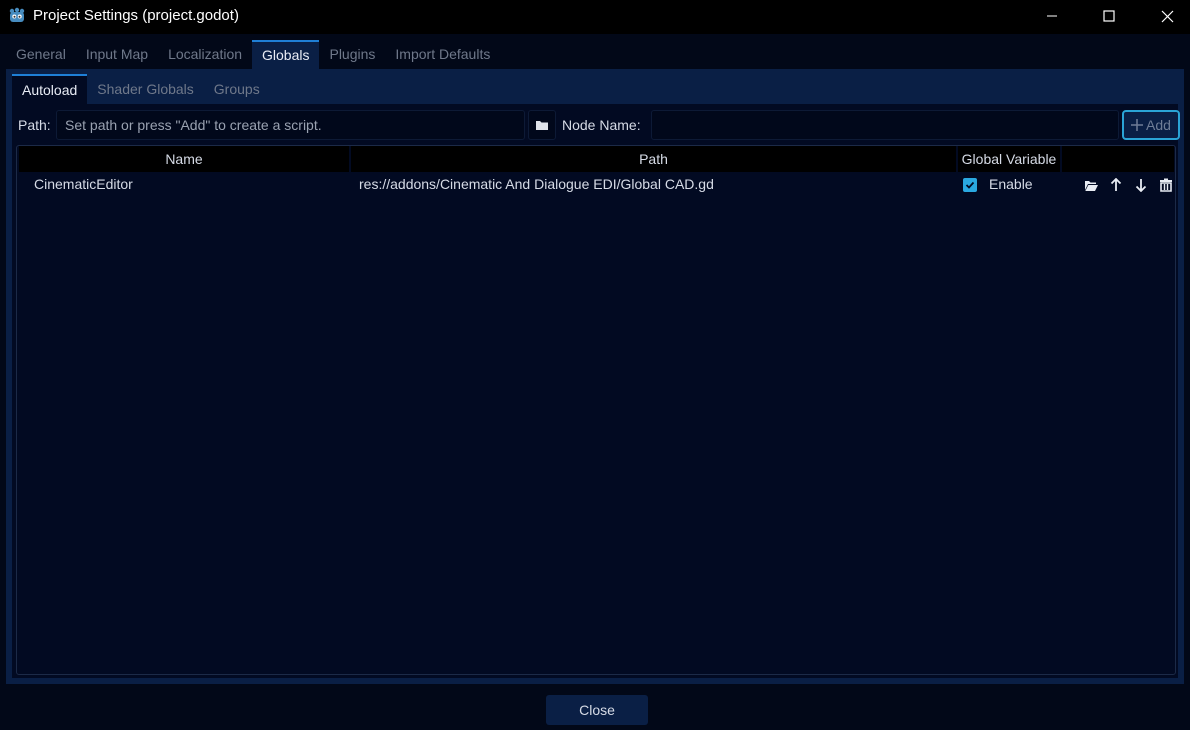 The height and width of the screenshot is (730, 1190). What do you see at coordinates (653, 159) in the screenshot?
I see `column-header-path: Path` at bounding box center [653, 159].